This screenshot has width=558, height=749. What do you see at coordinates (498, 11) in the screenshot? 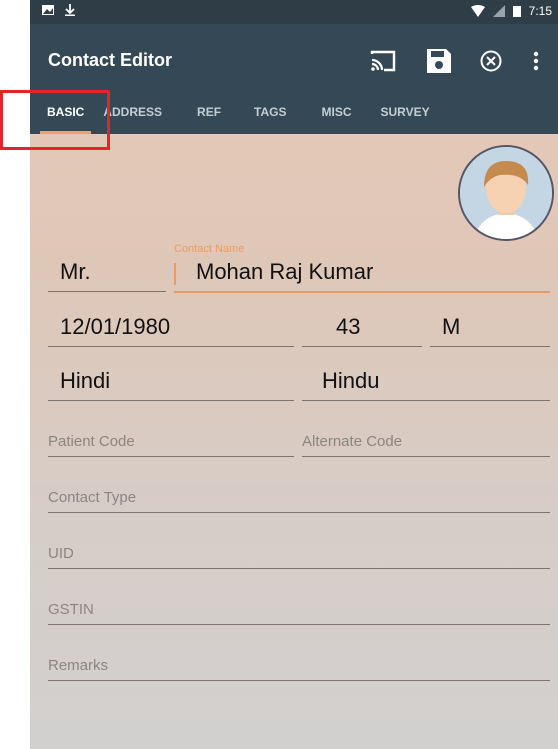
I see `signal-icon` at bounding box center [498, 11].